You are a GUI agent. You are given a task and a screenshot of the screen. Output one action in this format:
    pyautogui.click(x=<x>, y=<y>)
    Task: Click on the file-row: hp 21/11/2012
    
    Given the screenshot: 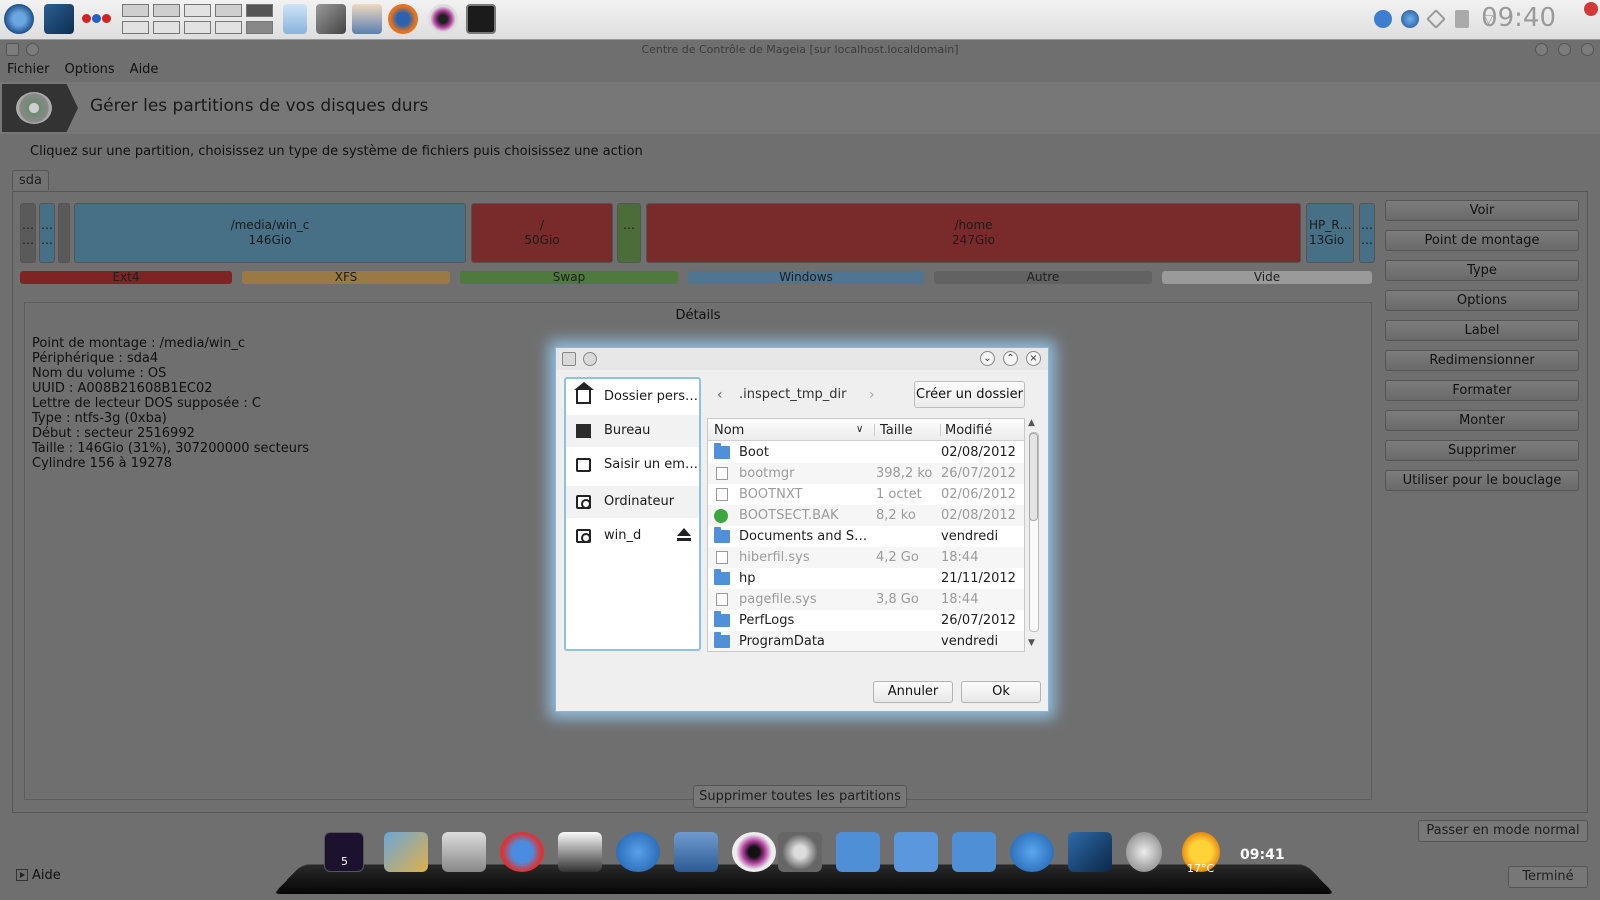 What is the action you would take?
    pyautogui.click(x=866, y=578)
    